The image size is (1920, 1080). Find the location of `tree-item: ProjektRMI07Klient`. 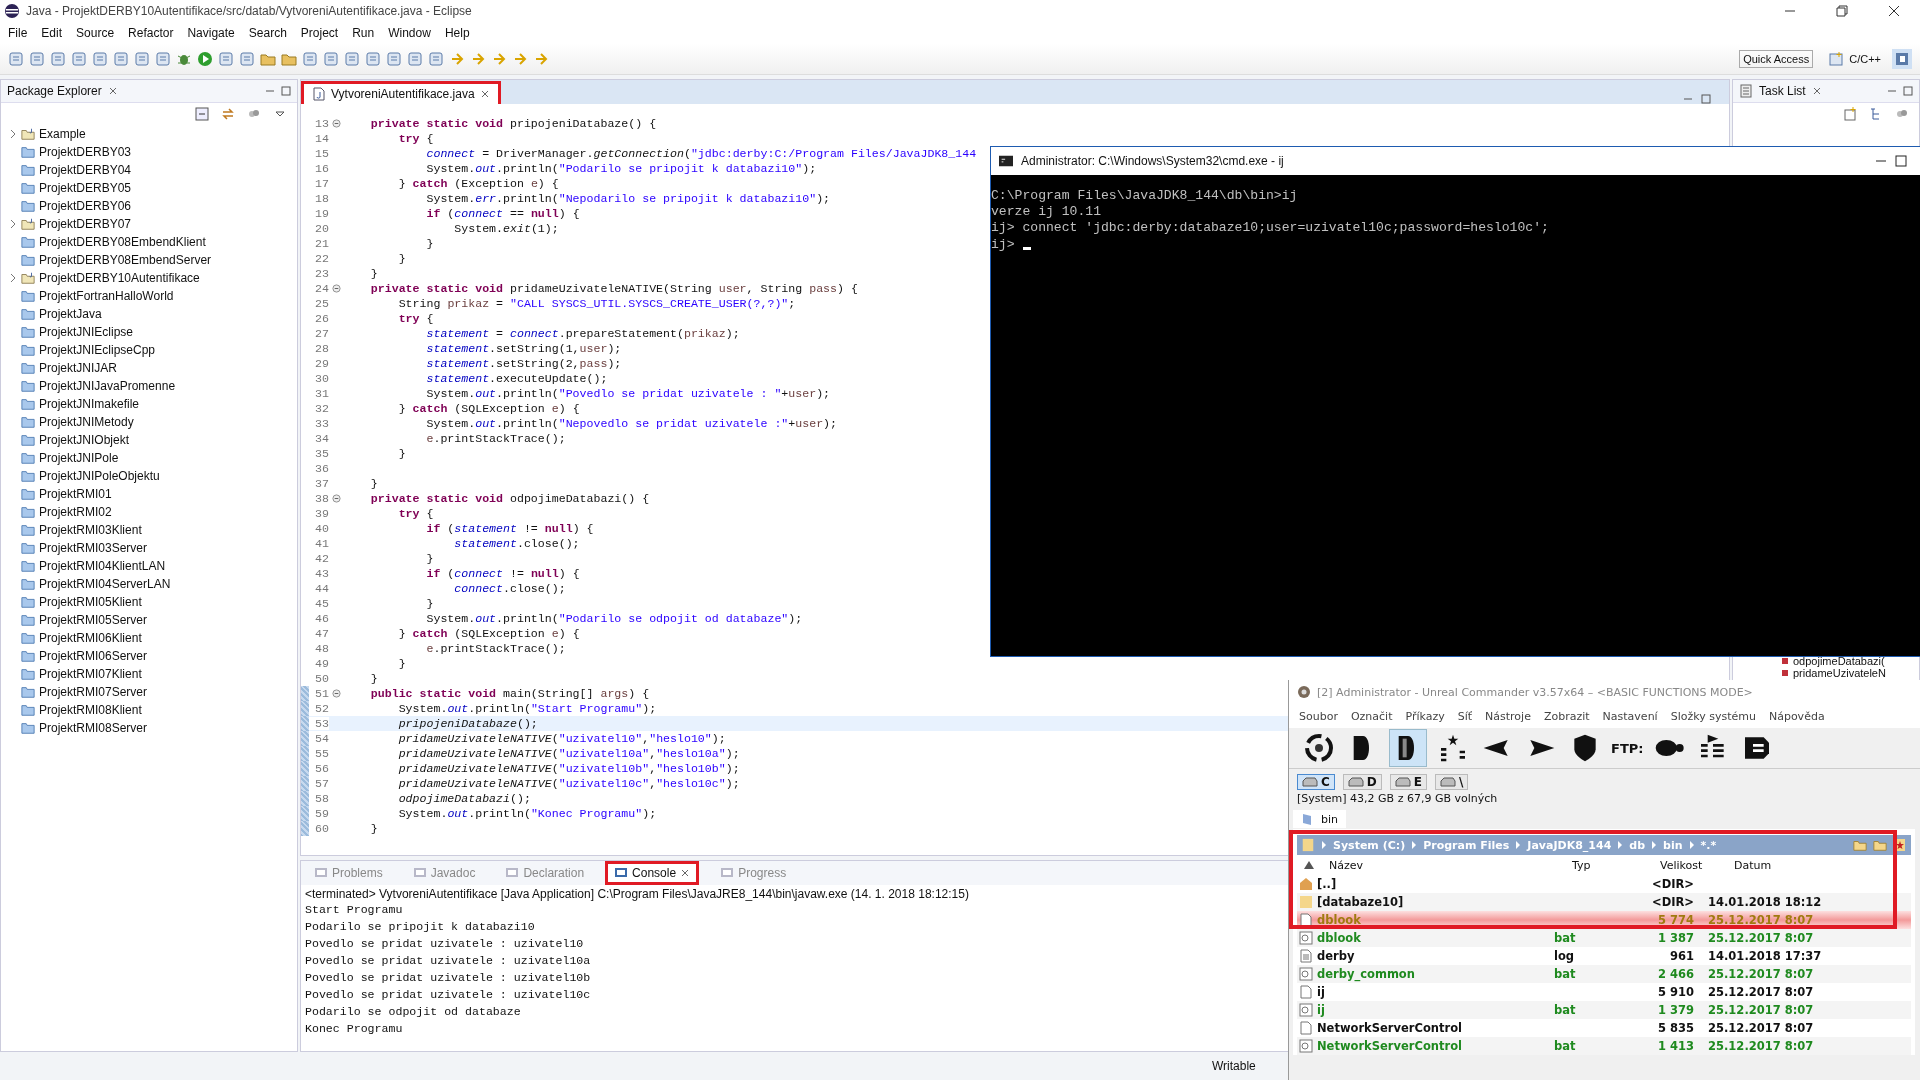

tree-item: ProjektRMI07Klient is located at coordinates (90, 674).